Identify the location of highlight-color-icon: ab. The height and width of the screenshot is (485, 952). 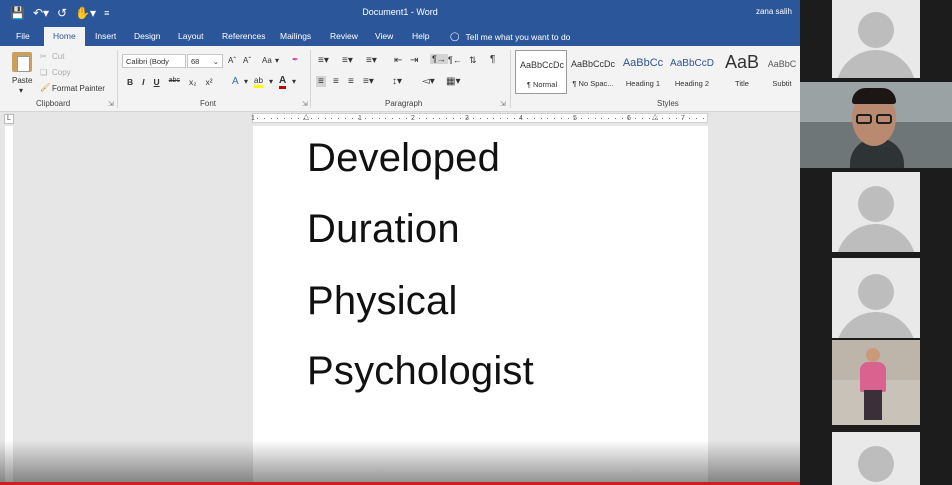
(258, 82).